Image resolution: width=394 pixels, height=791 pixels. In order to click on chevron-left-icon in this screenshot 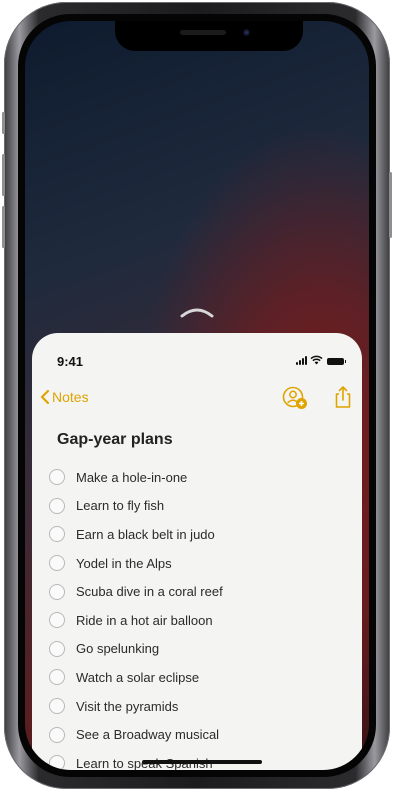, I will do `click(45, 397)`.